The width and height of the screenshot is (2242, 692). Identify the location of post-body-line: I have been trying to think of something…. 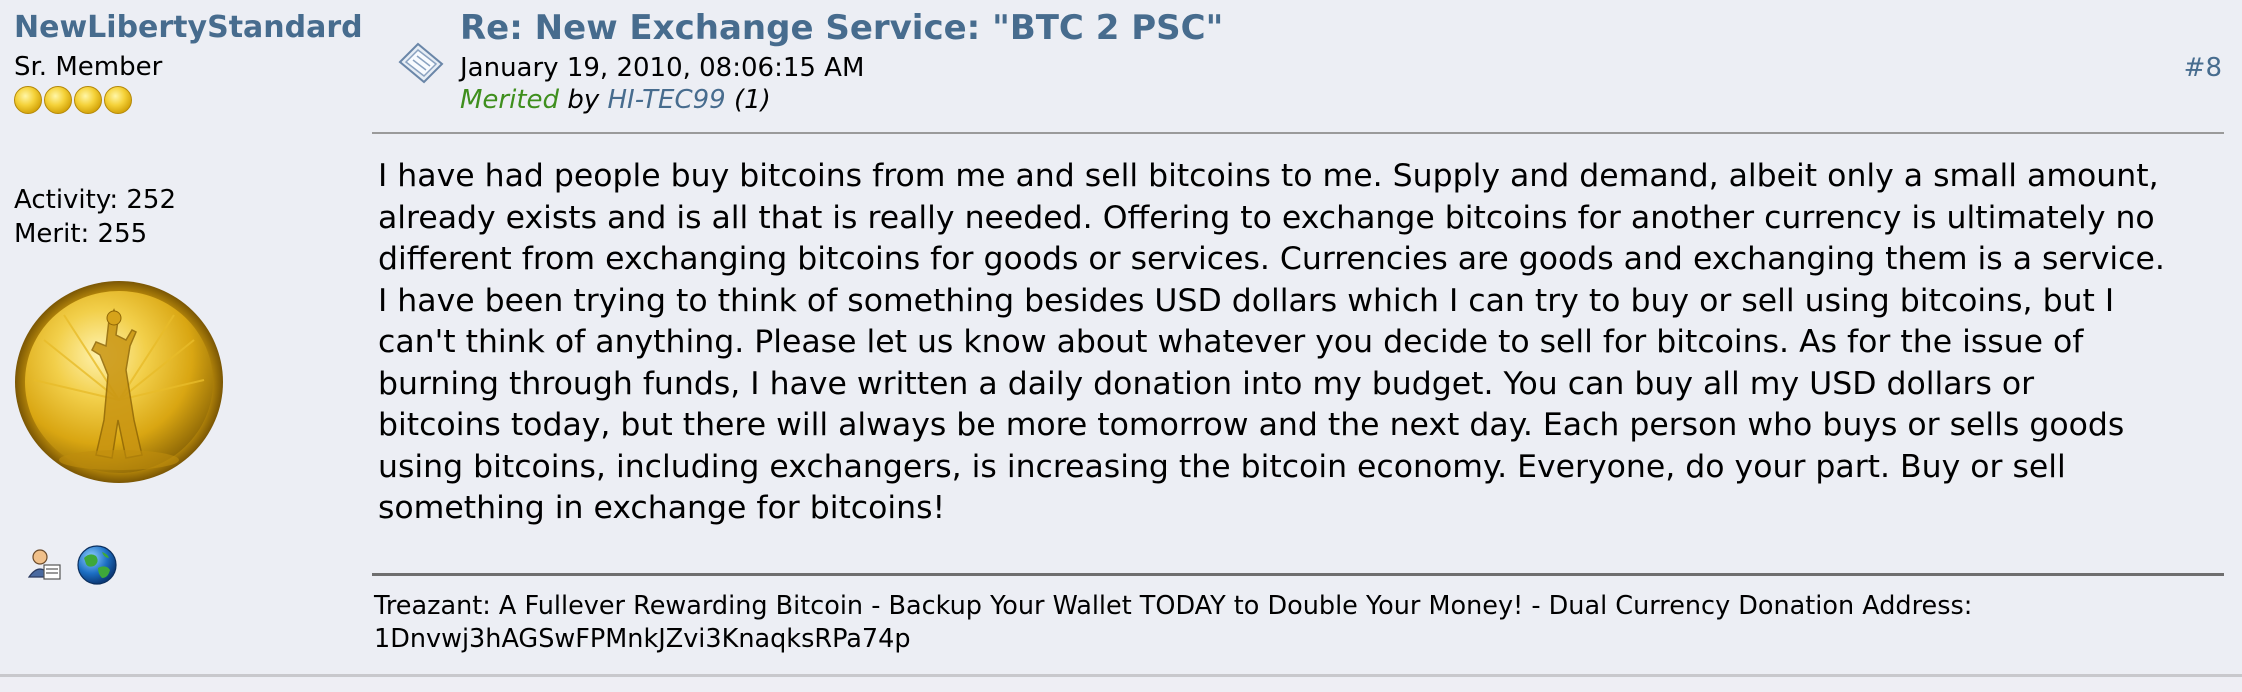
(1246, 300).